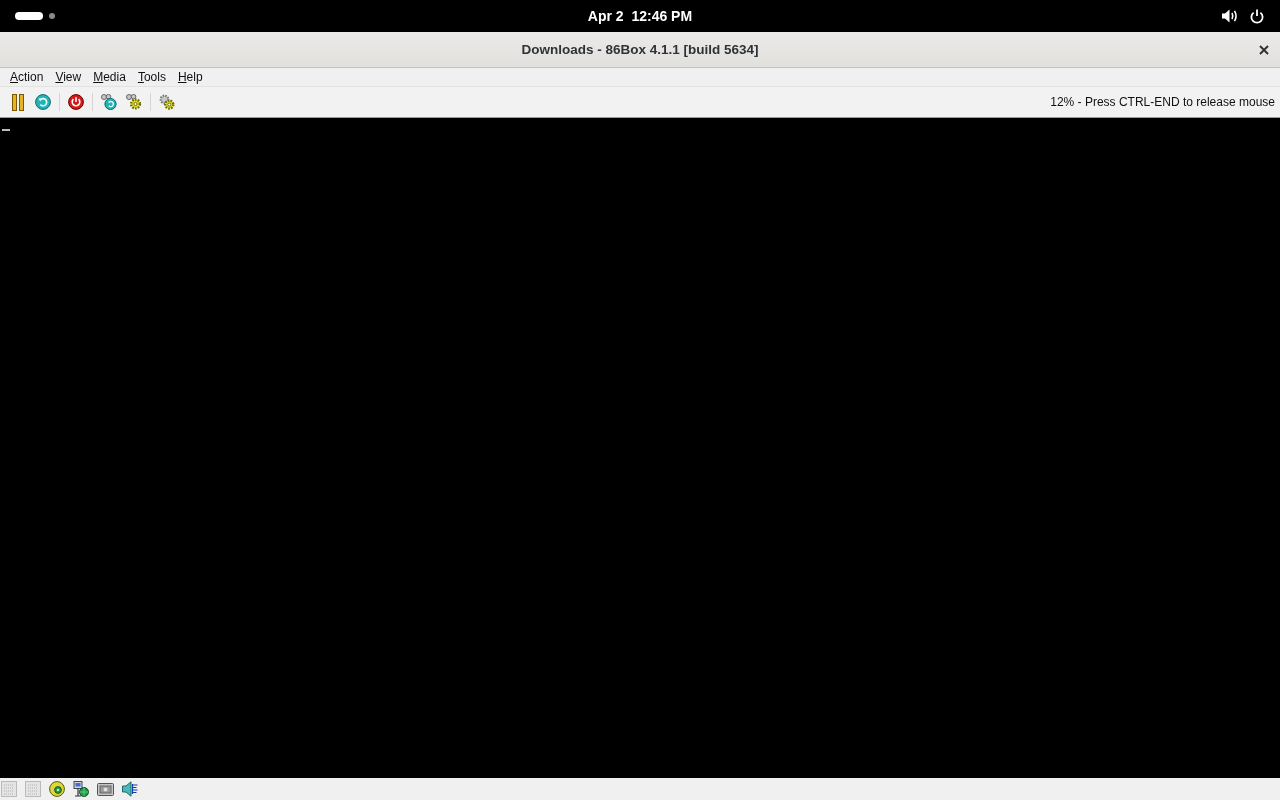 The height and width of the screenshot is (800, 1280). What do you see at coordinates (81, 789) in the screenshot?
I see `network-icon` at bounding box center [81, 789].